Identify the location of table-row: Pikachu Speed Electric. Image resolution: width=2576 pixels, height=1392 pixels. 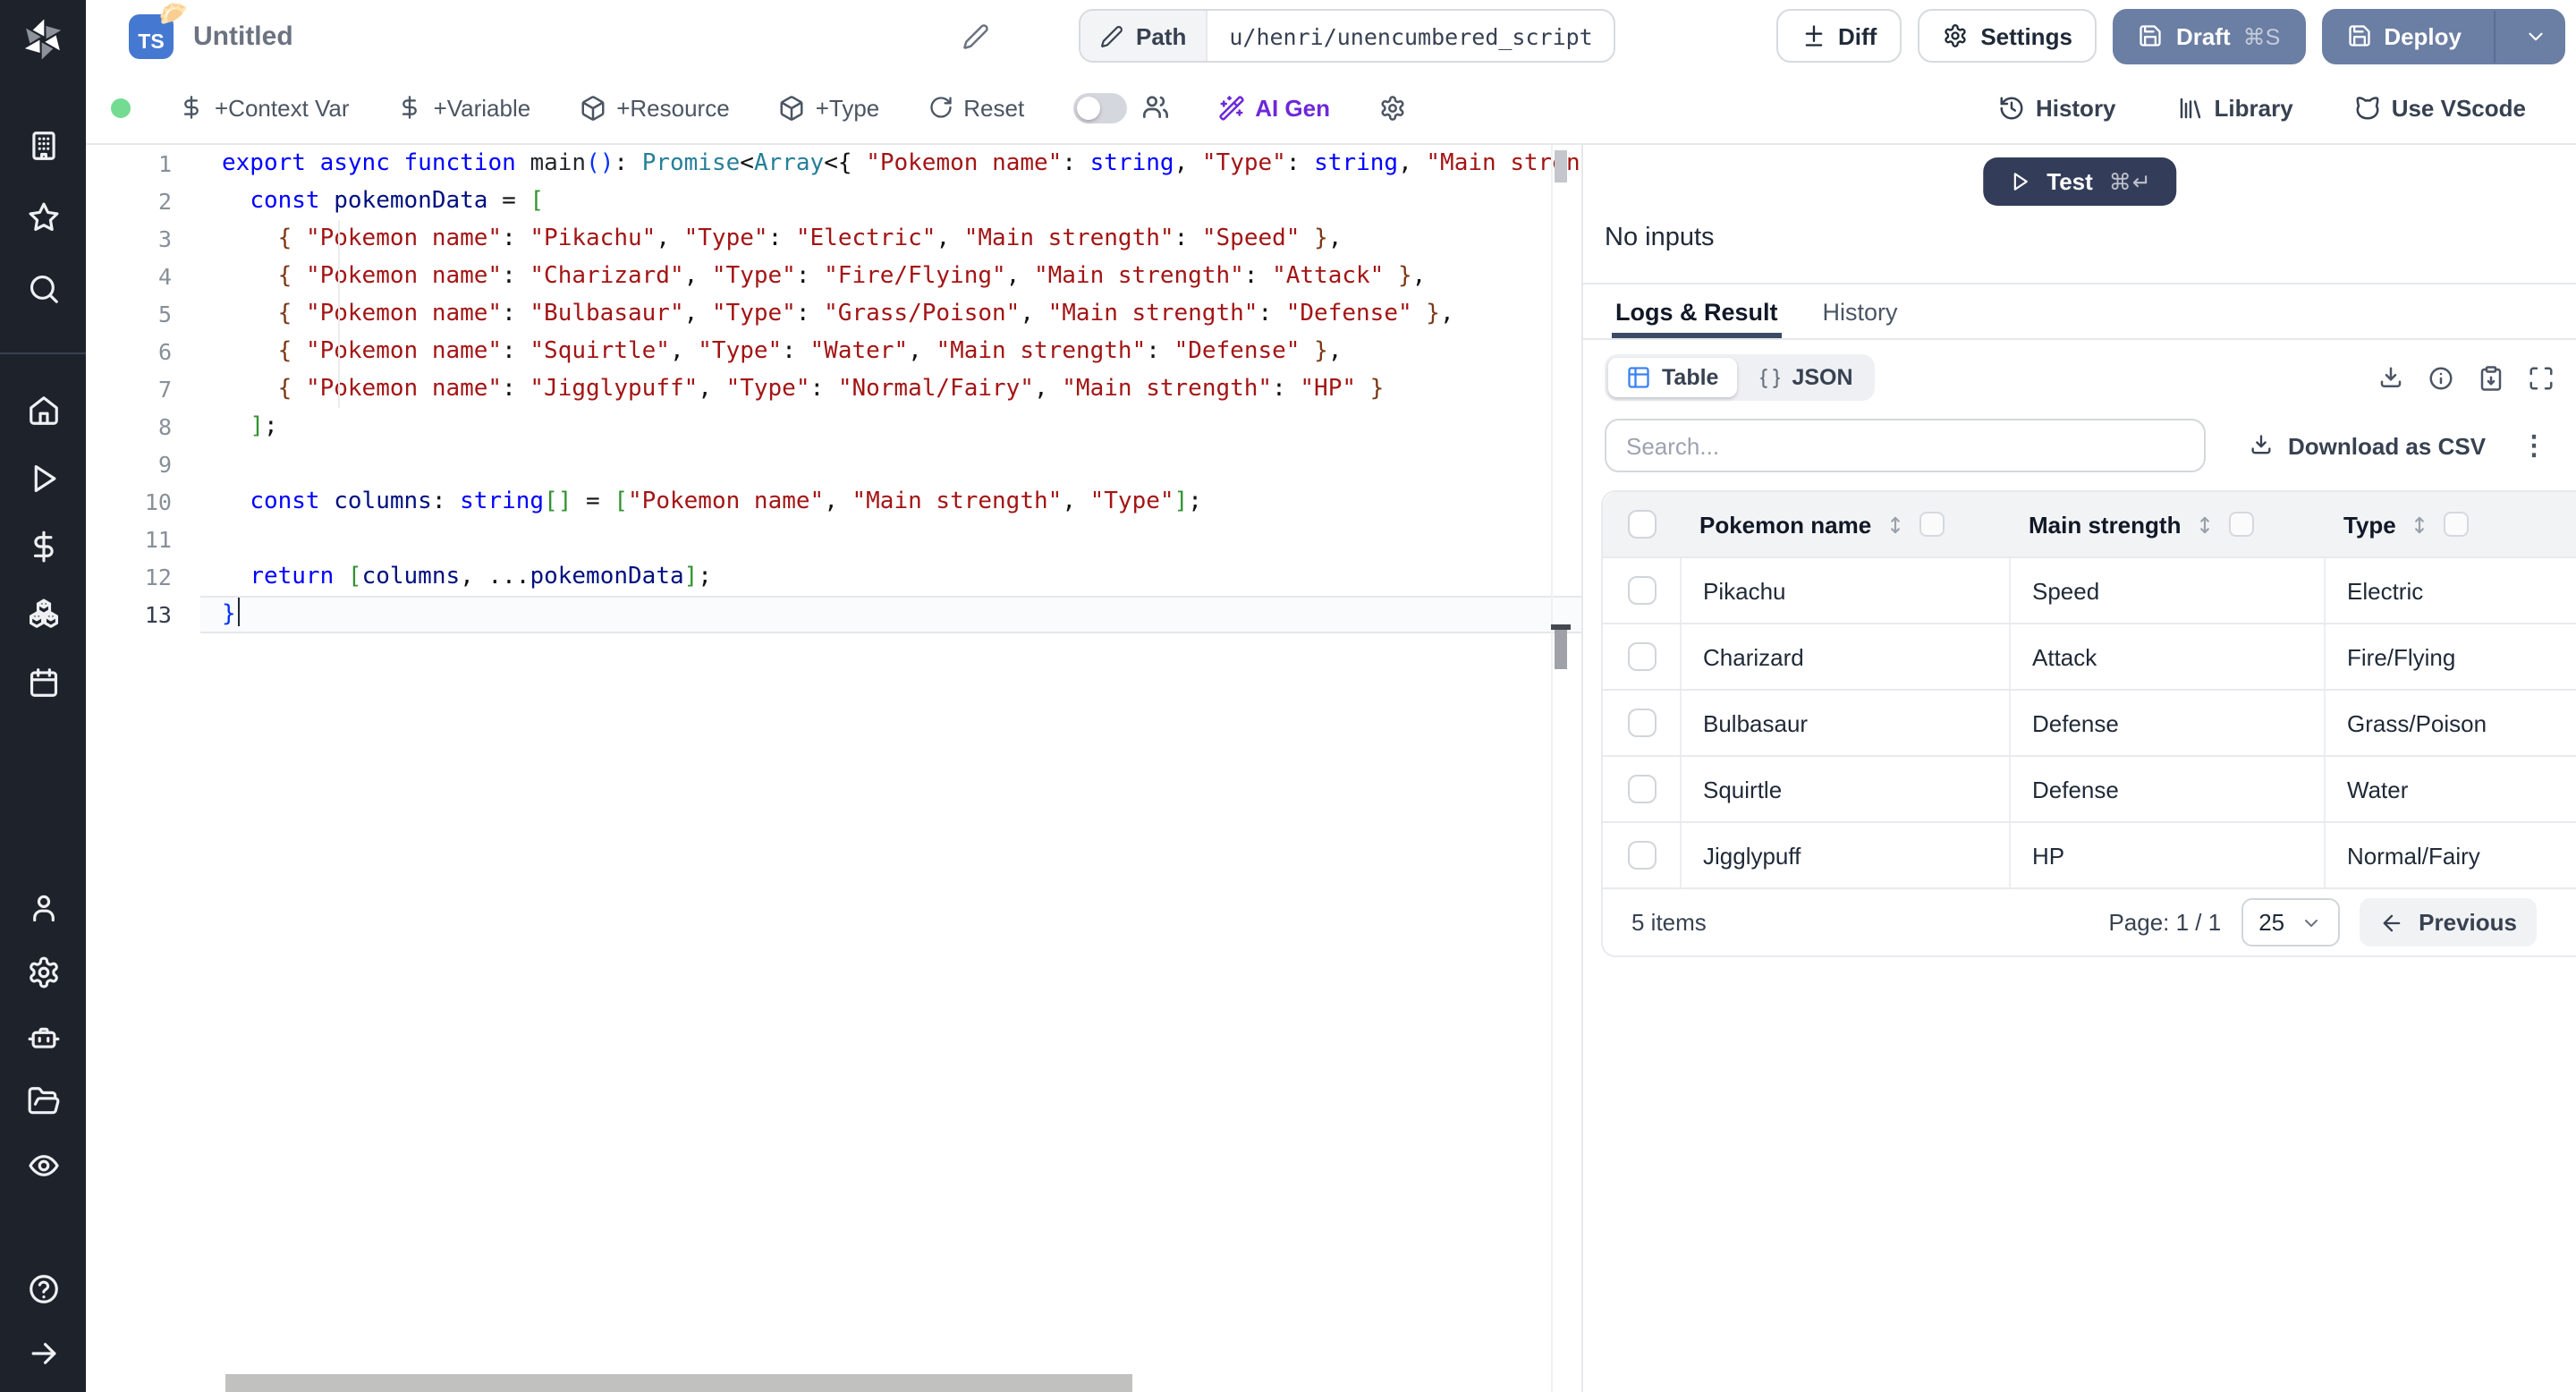
(2089, 589).